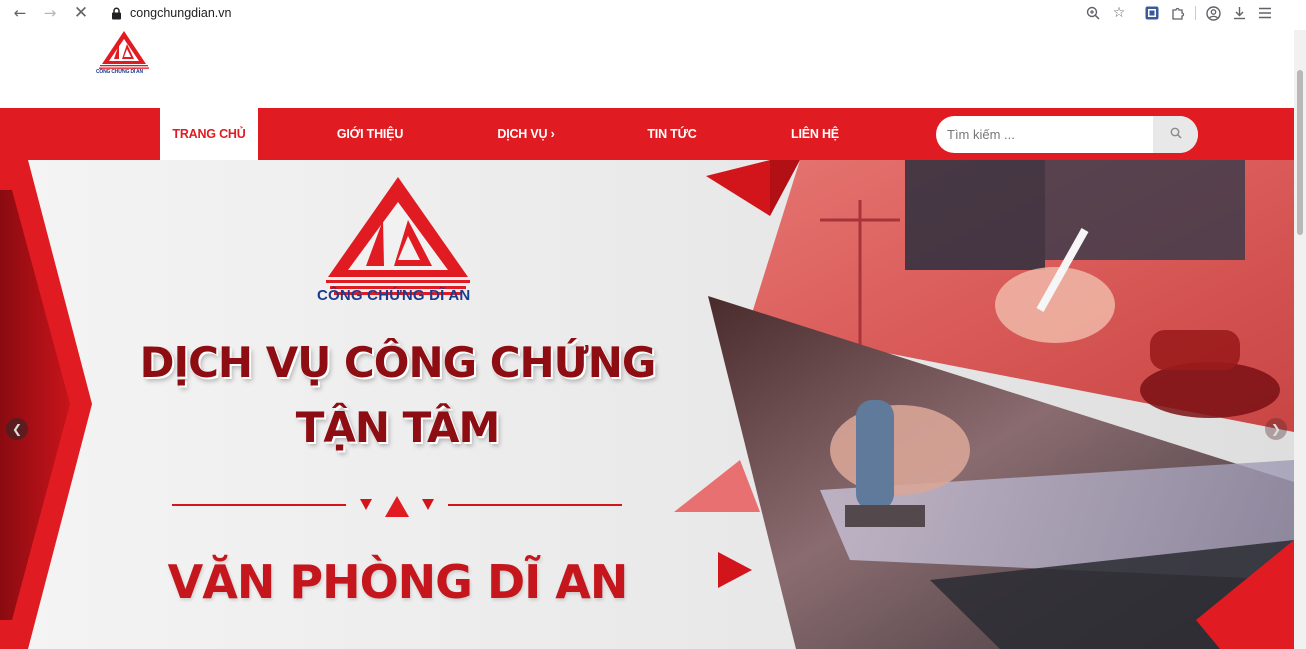 The width and height of the screenshot is (1306, 649). What do you see at coordinates (1195, 13) in the screenshot?
I see `toolbar-divider` at bounding box center [1195, 13].